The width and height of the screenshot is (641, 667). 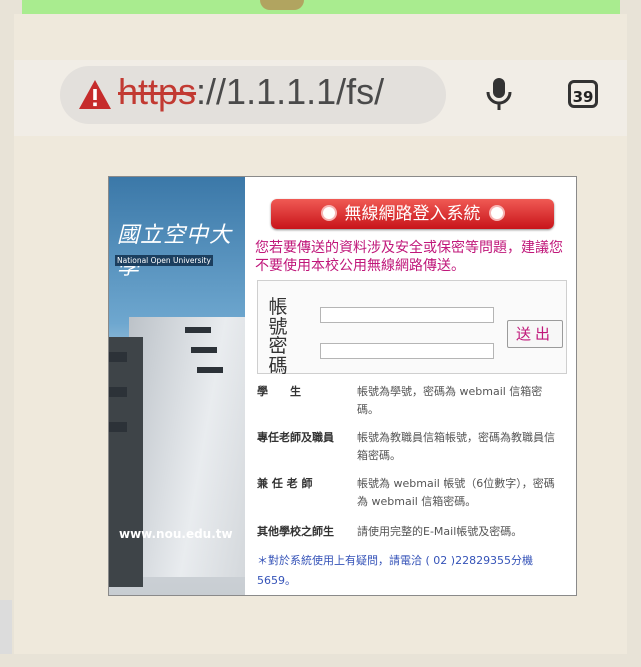 I want to click on info-value: 帳號為學號，密碼為 webmail 信箱密碼。, so click(x=450, y=400).